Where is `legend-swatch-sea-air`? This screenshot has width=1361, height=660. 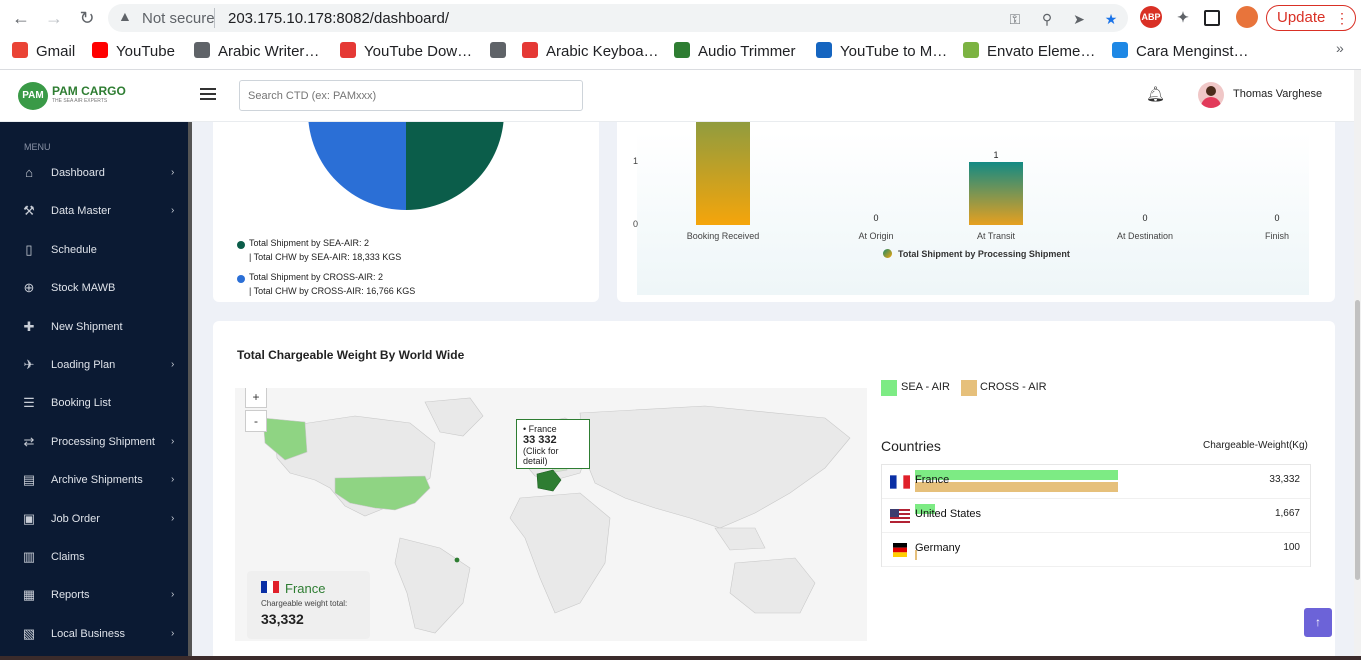
legend-swatch-sea-air is located at coordinates (889, 388).